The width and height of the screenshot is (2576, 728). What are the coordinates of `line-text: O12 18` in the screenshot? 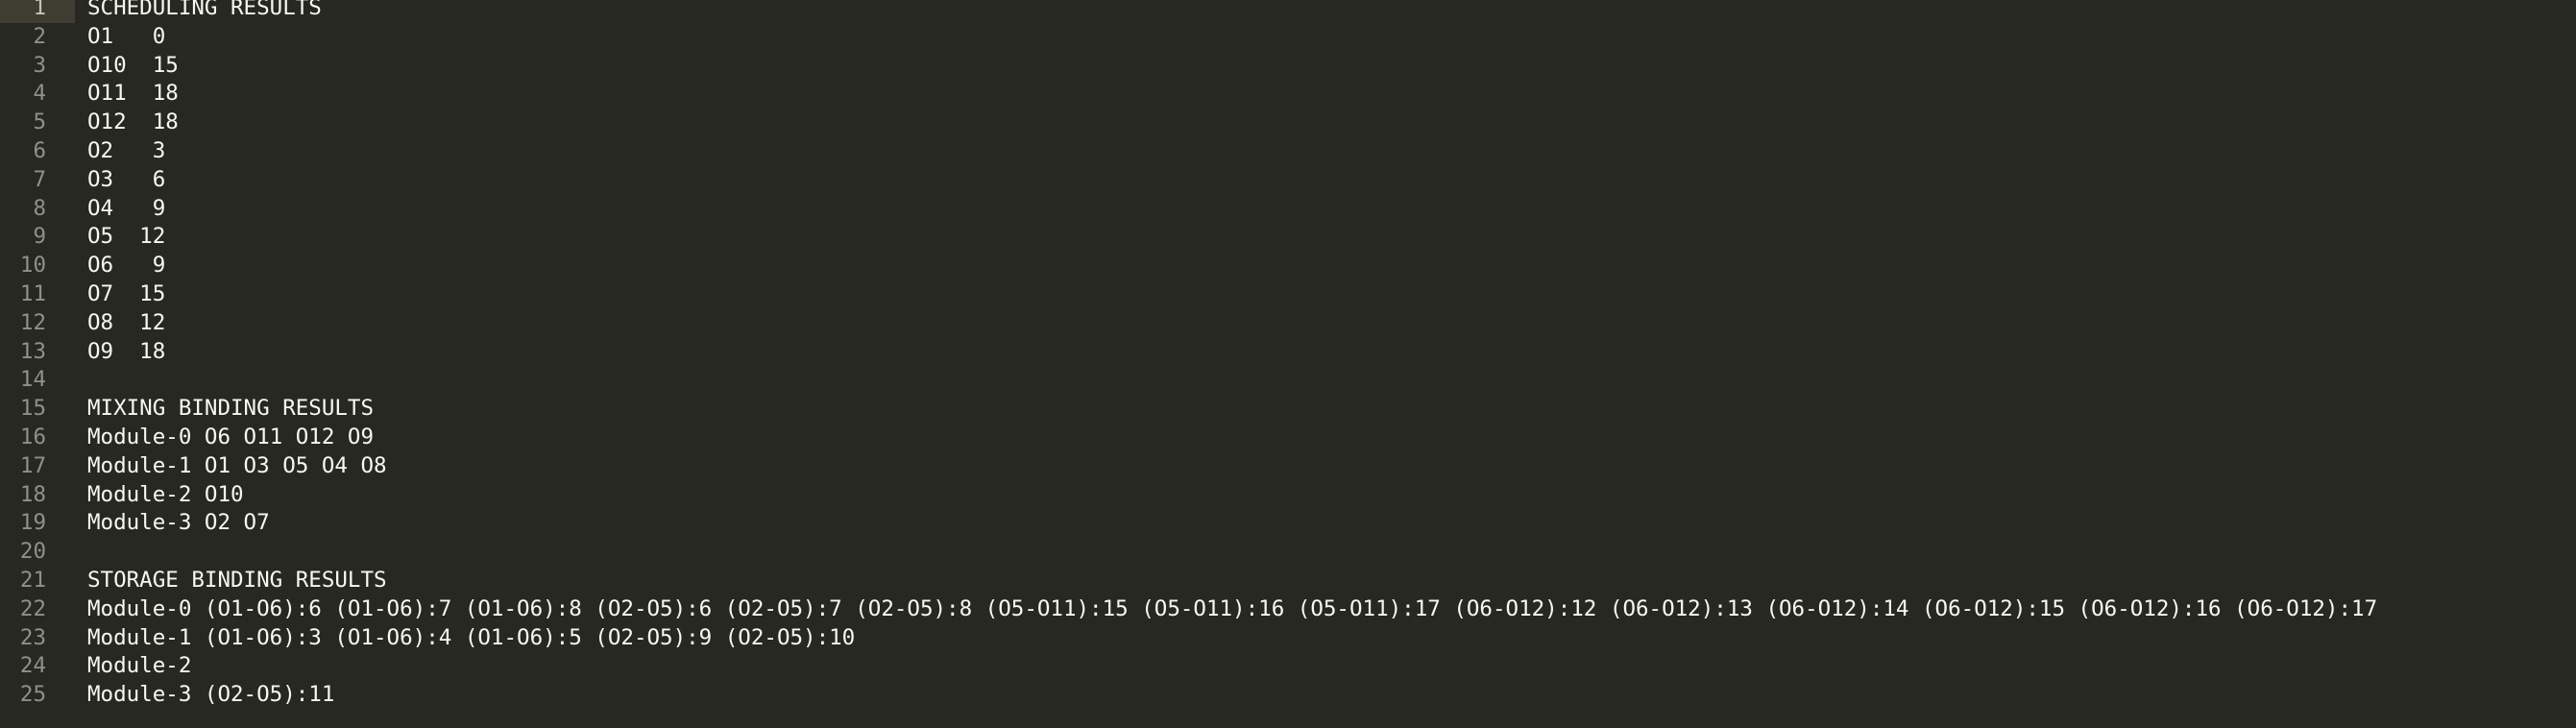 It's located at (133, 122).